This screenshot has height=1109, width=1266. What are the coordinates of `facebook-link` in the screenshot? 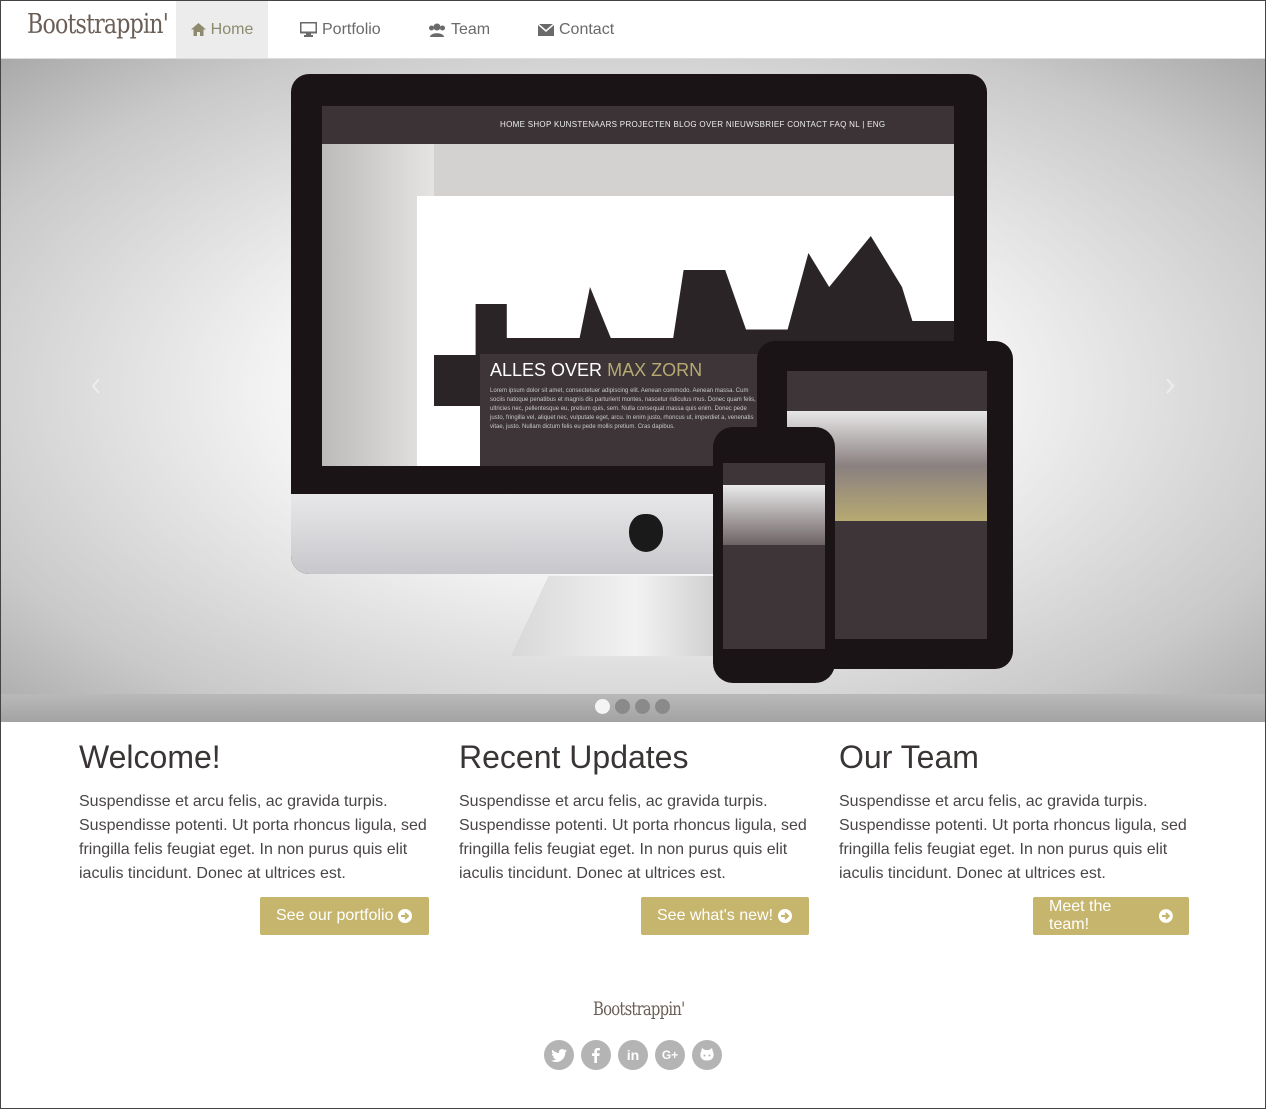 It's located at (596, 1055).